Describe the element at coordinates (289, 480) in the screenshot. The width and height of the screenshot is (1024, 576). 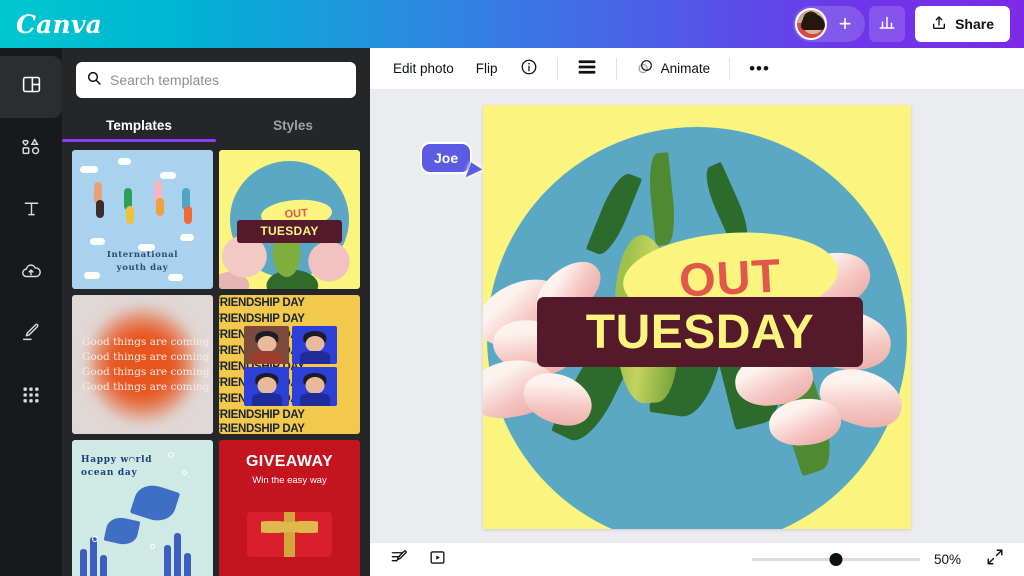
I see `template-subtitle: Win the easy way` at that location.